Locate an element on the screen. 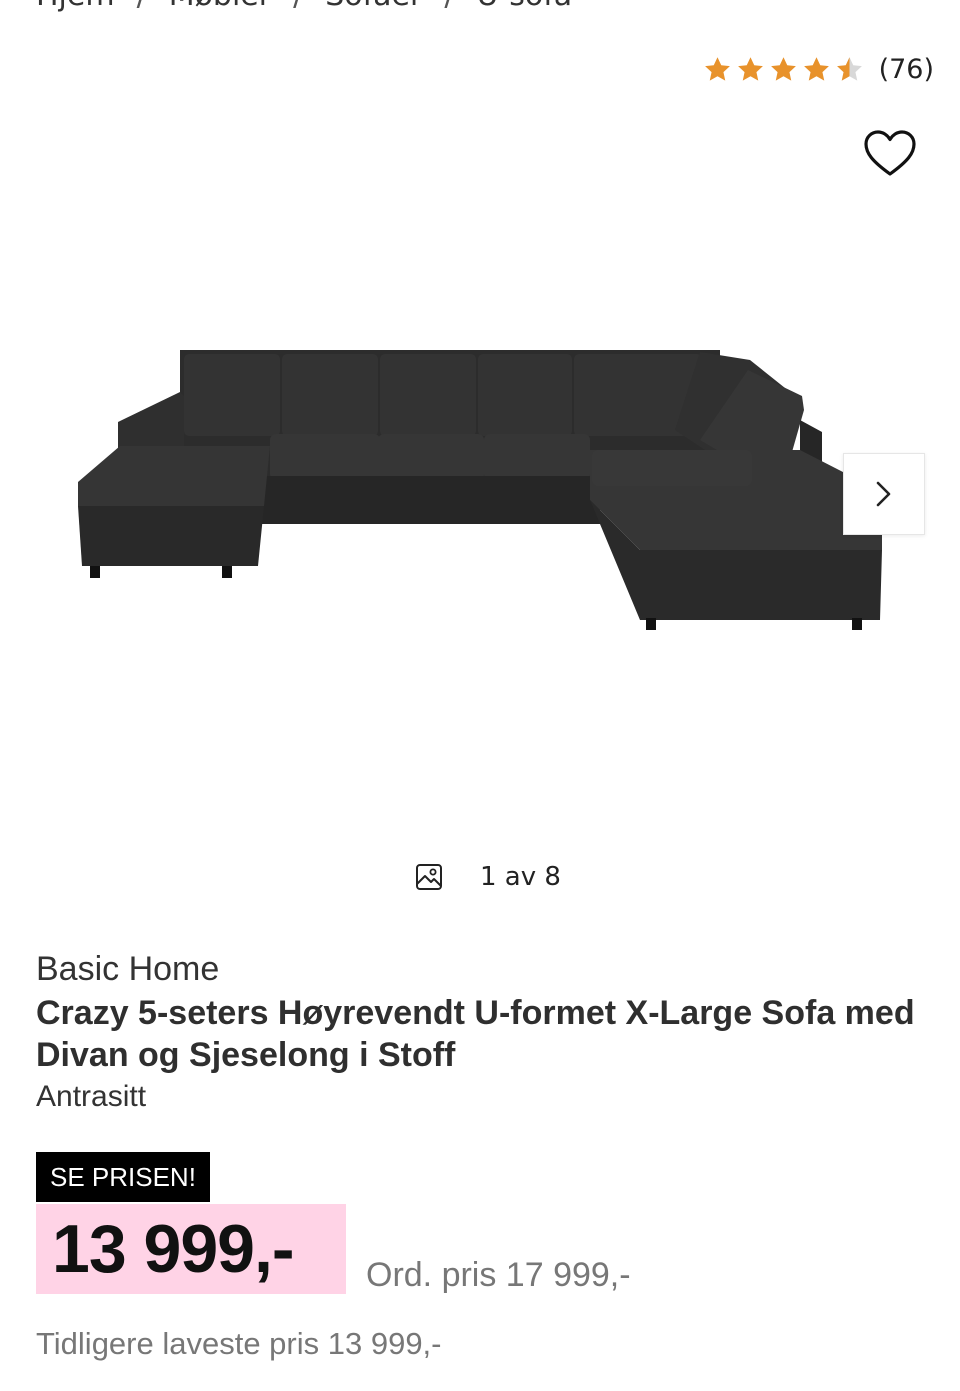 This screenshot has height=1391, width=960. image-icon is located at coordinates (429, 877).